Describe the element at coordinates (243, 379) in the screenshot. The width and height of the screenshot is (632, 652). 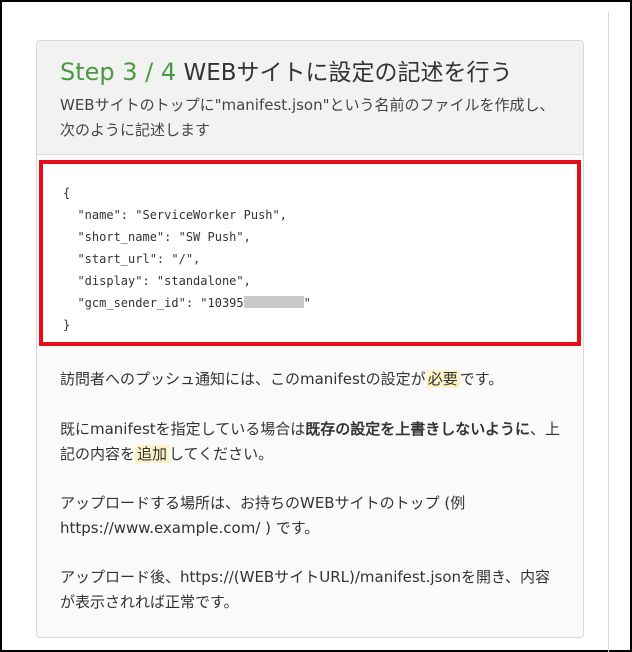
I see `p1-text: 訪問者へのプッシュ通知には、このmanifestの設定が` at that location.